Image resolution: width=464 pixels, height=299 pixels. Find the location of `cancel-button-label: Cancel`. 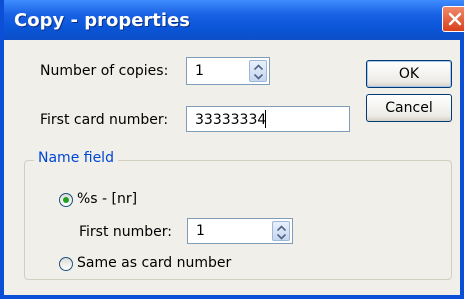

cancel-button-label: Cancel is located at coordinates (409, 108).